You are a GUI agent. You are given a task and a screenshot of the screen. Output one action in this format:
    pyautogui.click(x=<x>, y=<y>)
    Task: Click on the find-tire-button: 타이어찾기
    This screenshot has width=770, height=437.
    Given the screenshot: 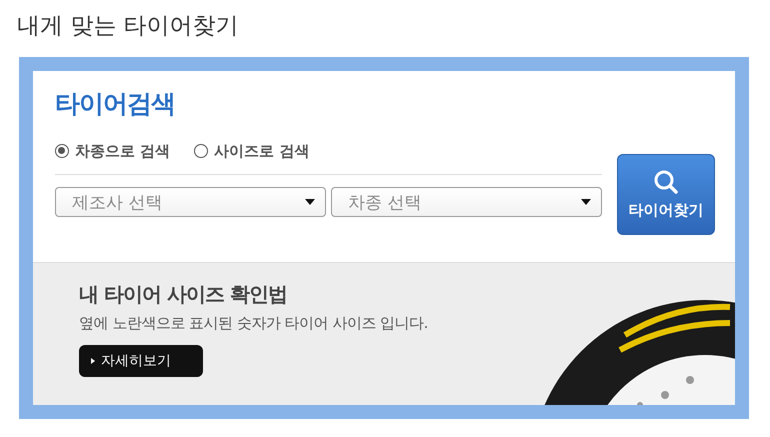 What is the action you would take?
    pyautogui.click(x=666, y=194)
    